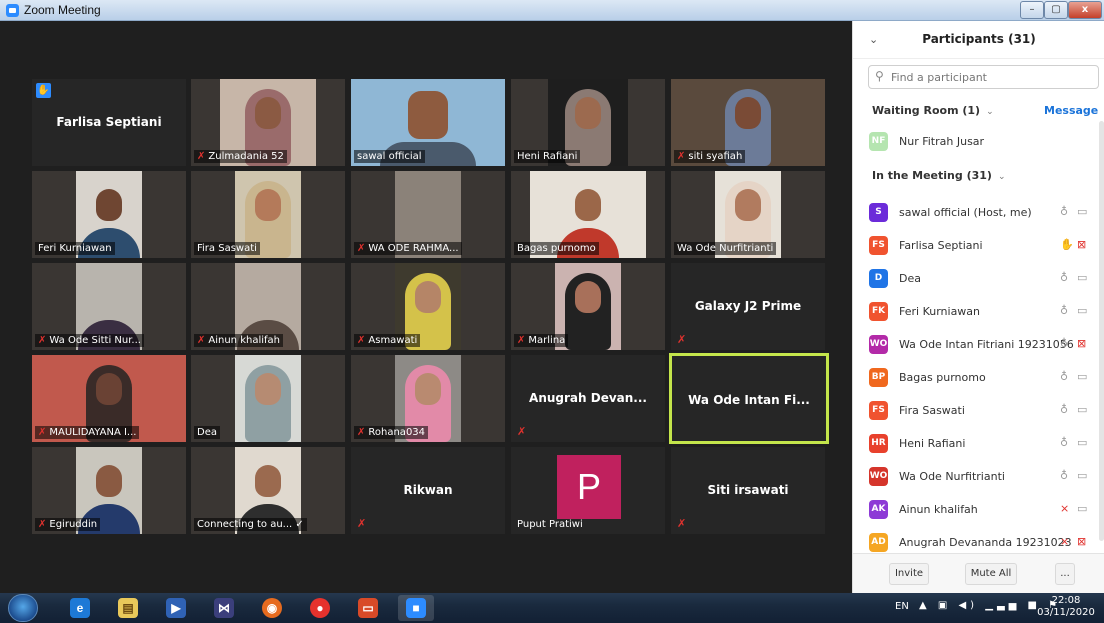  What do you see at coordinates (268, 306) in the screenshot?
I see `video-tile: ✗ Ainun khalifah` at bounding box center [268, 306].